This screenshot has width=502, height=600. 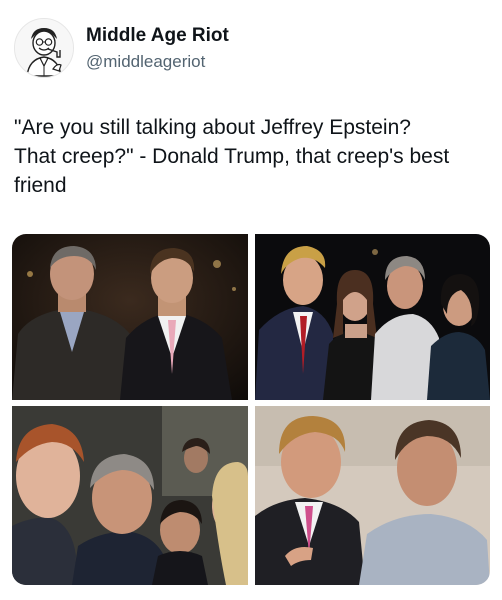 I want to click on two-men-in-suits-at-party-photo, so click(x=130, y=317).